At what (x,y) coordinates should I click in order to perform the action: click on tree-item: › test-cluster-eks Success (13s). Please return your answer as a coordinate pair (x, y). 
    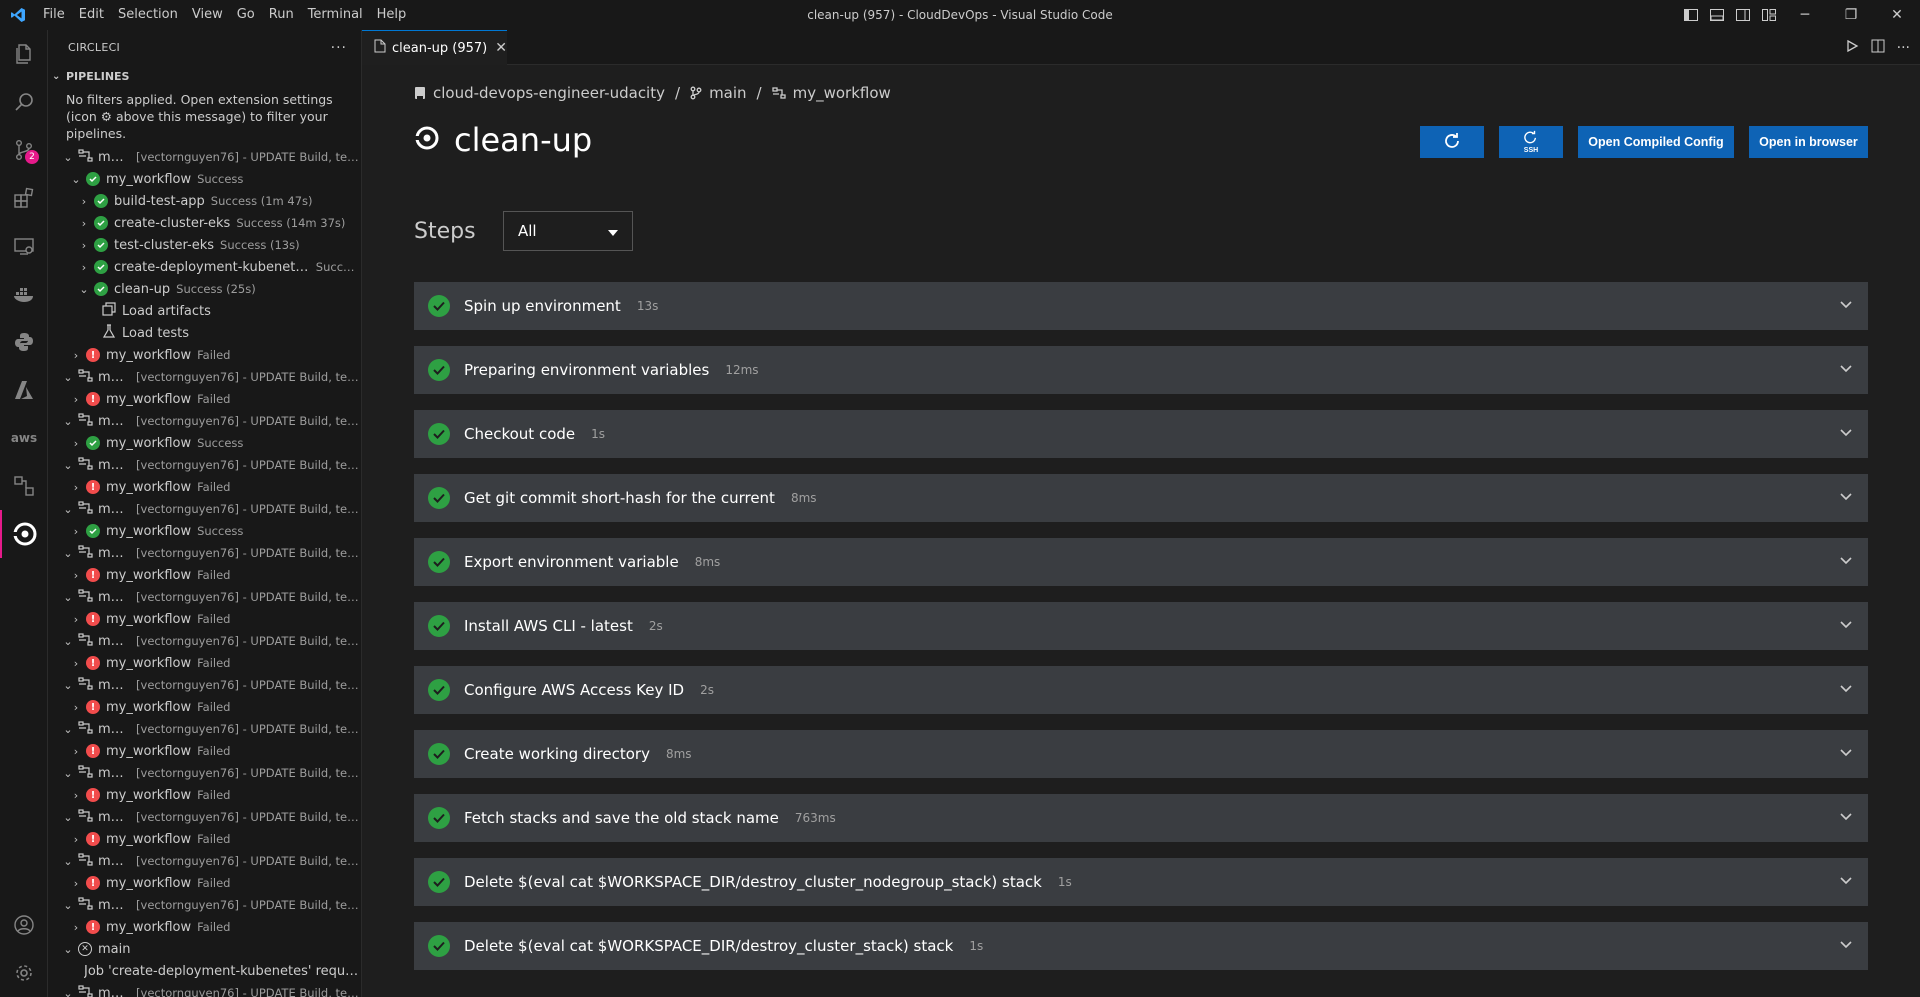
    Looking at the image, I should click on (204, 245).